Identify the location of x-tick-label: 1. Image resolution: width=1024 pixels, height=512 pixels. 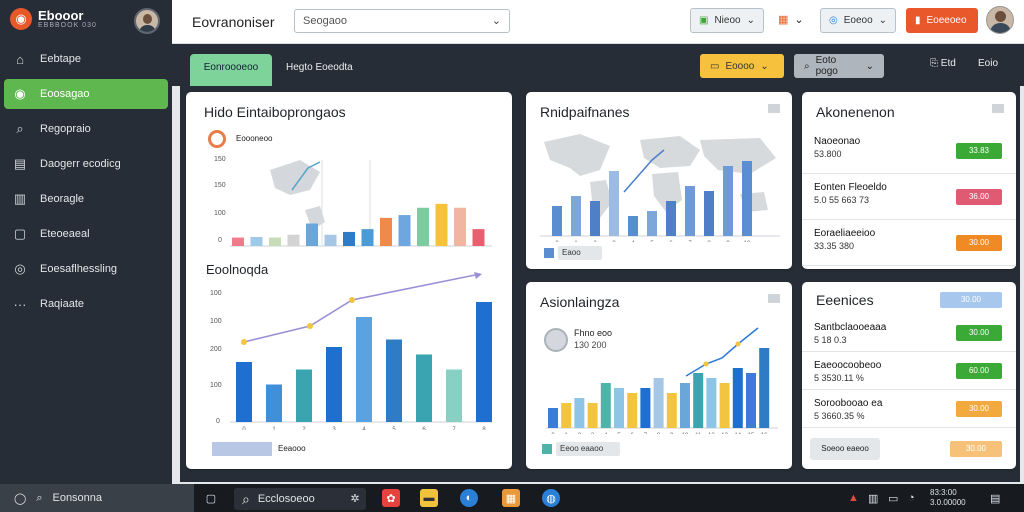
(274, 428).